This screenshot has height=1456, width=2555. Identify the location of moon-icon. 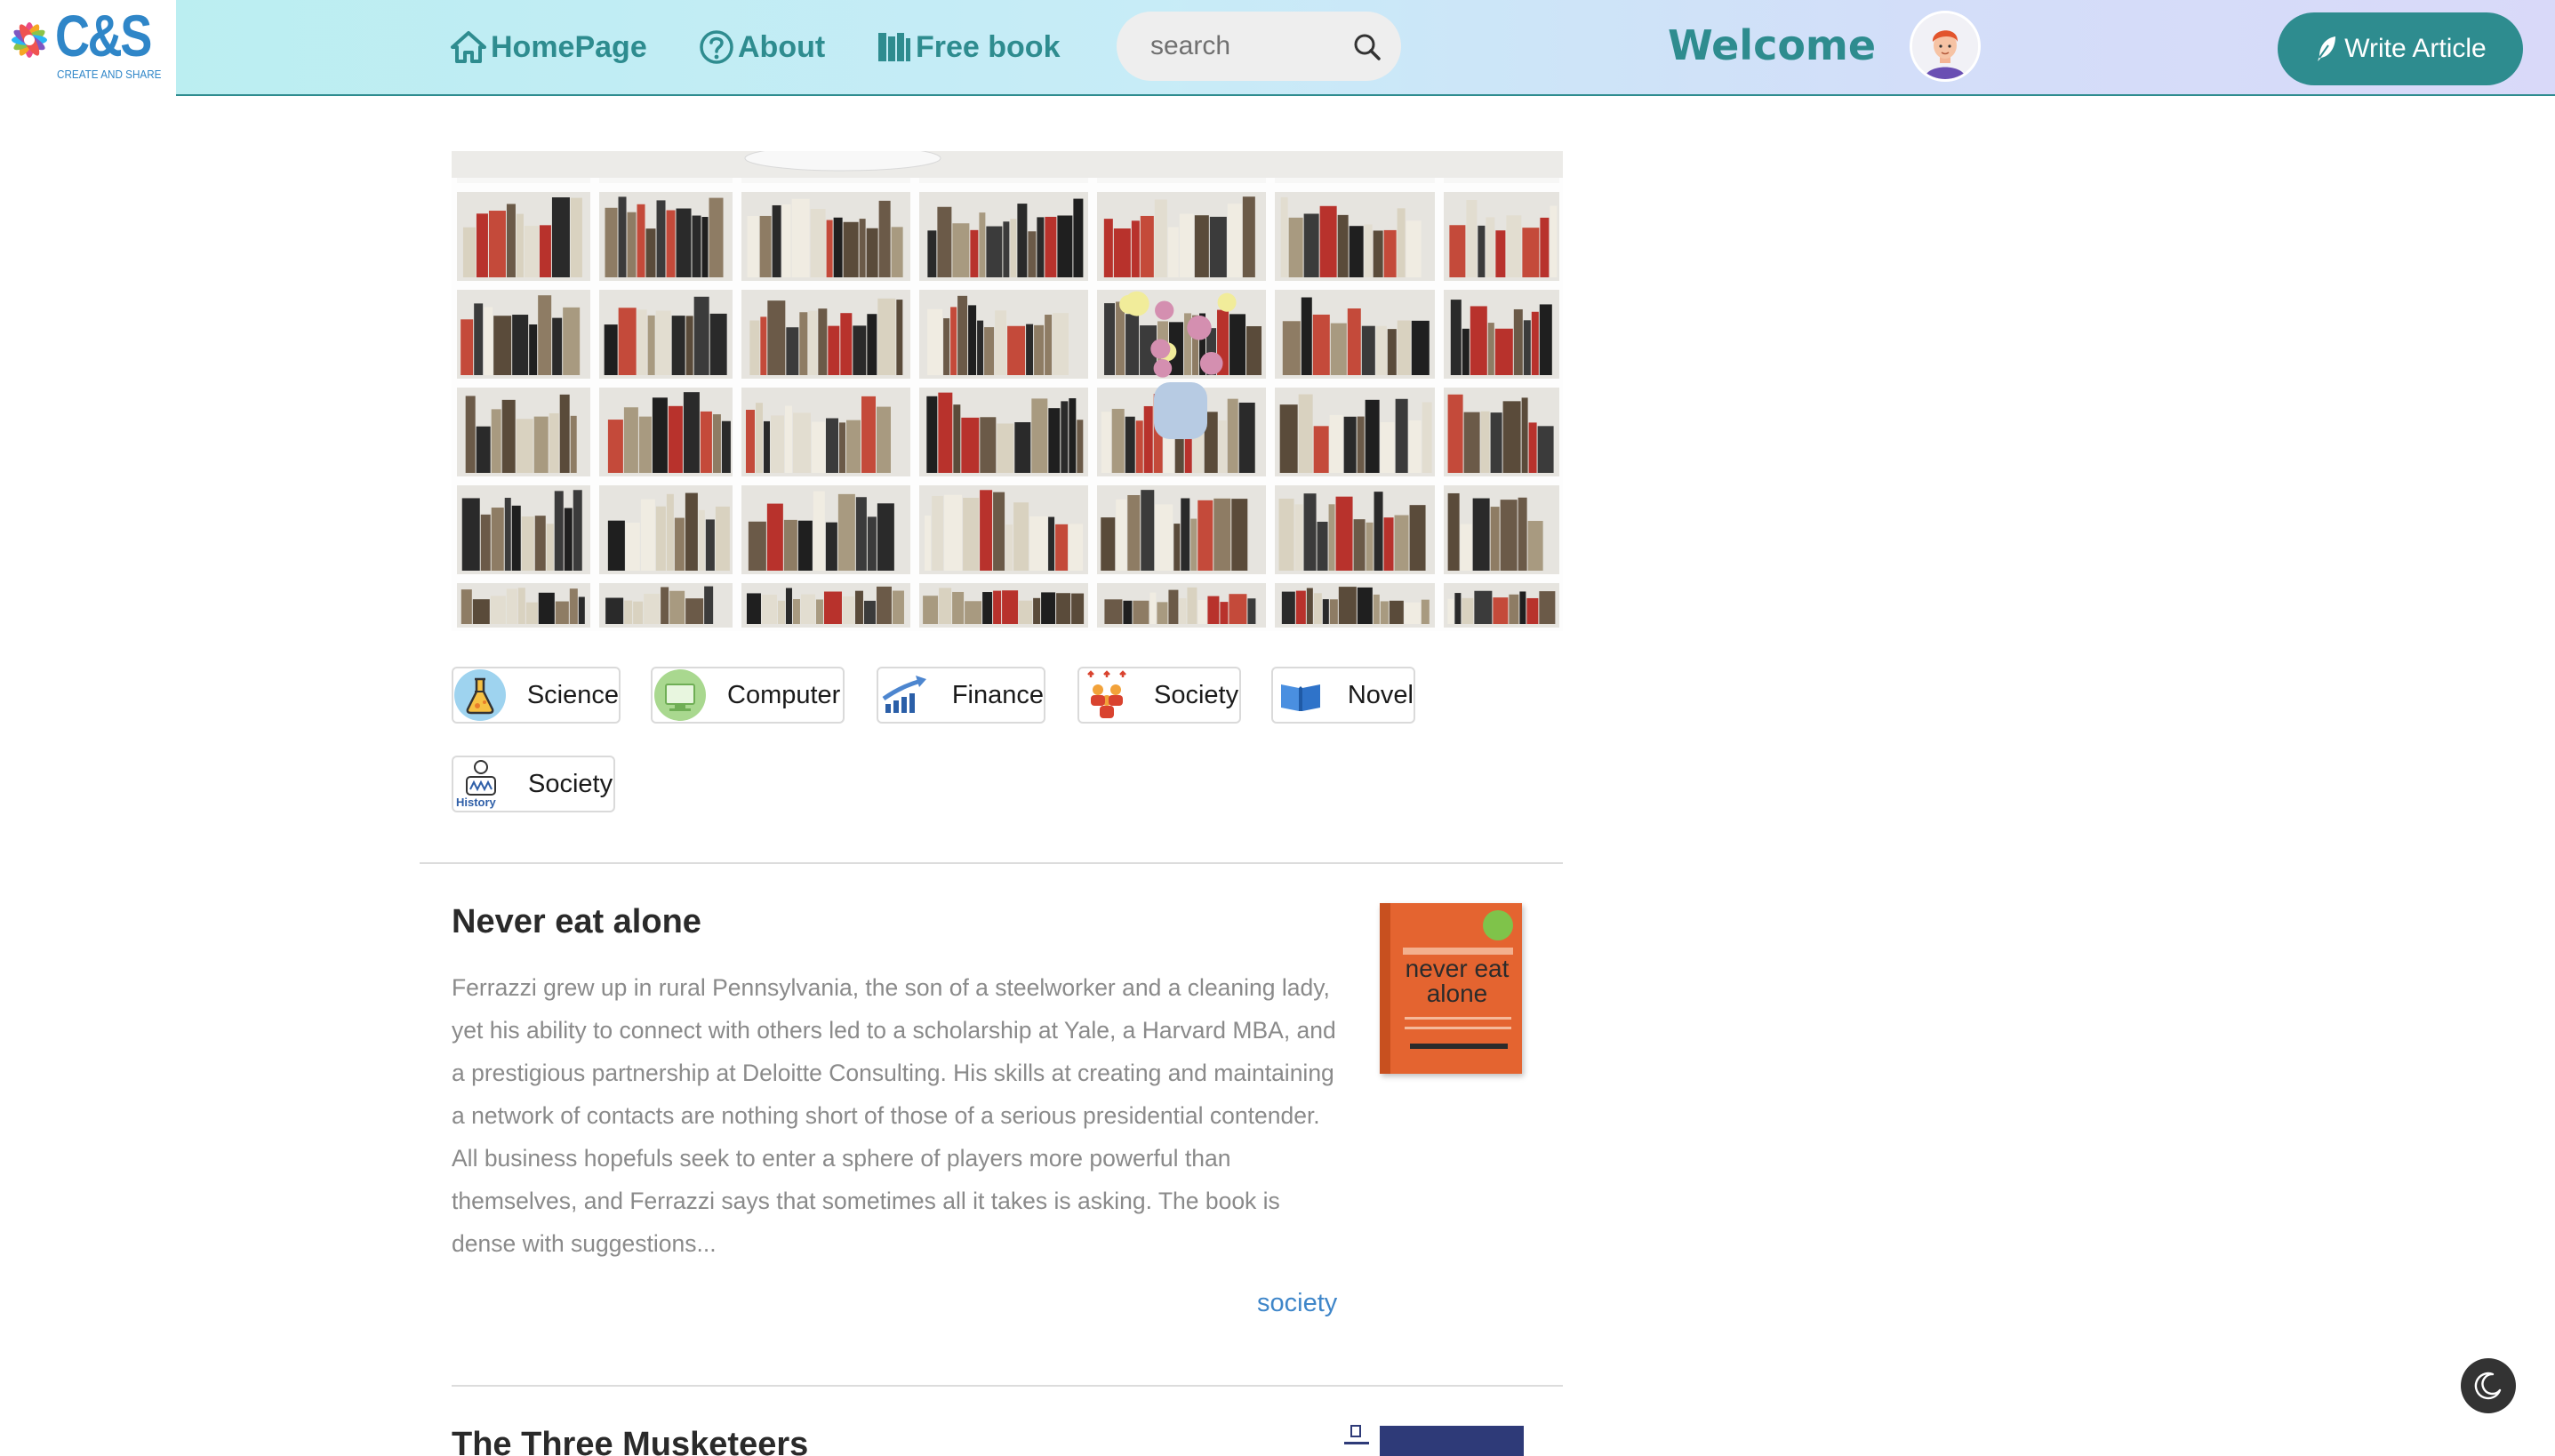
(2488, 1386).